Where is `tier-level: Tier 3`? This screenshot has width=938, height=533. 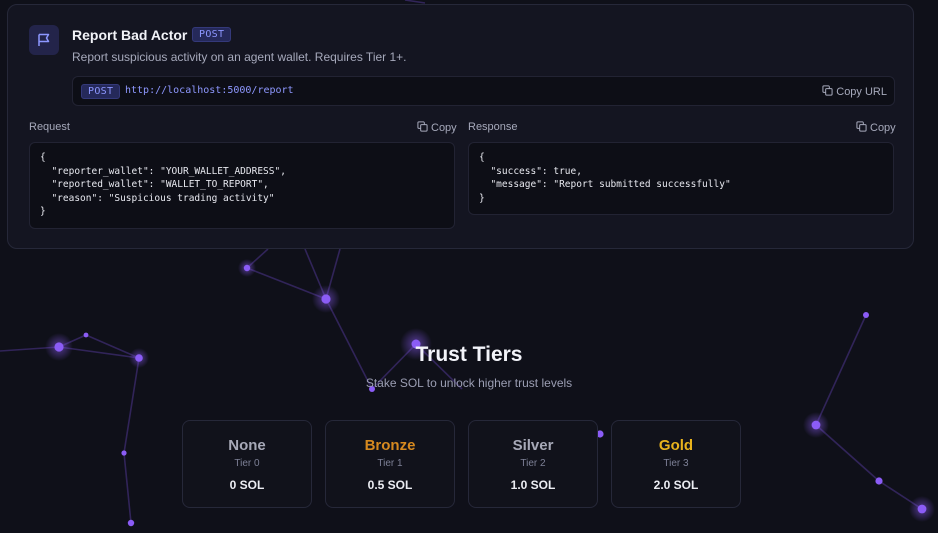
tier-level: Tier 3 is located at coordinates (676, 463).